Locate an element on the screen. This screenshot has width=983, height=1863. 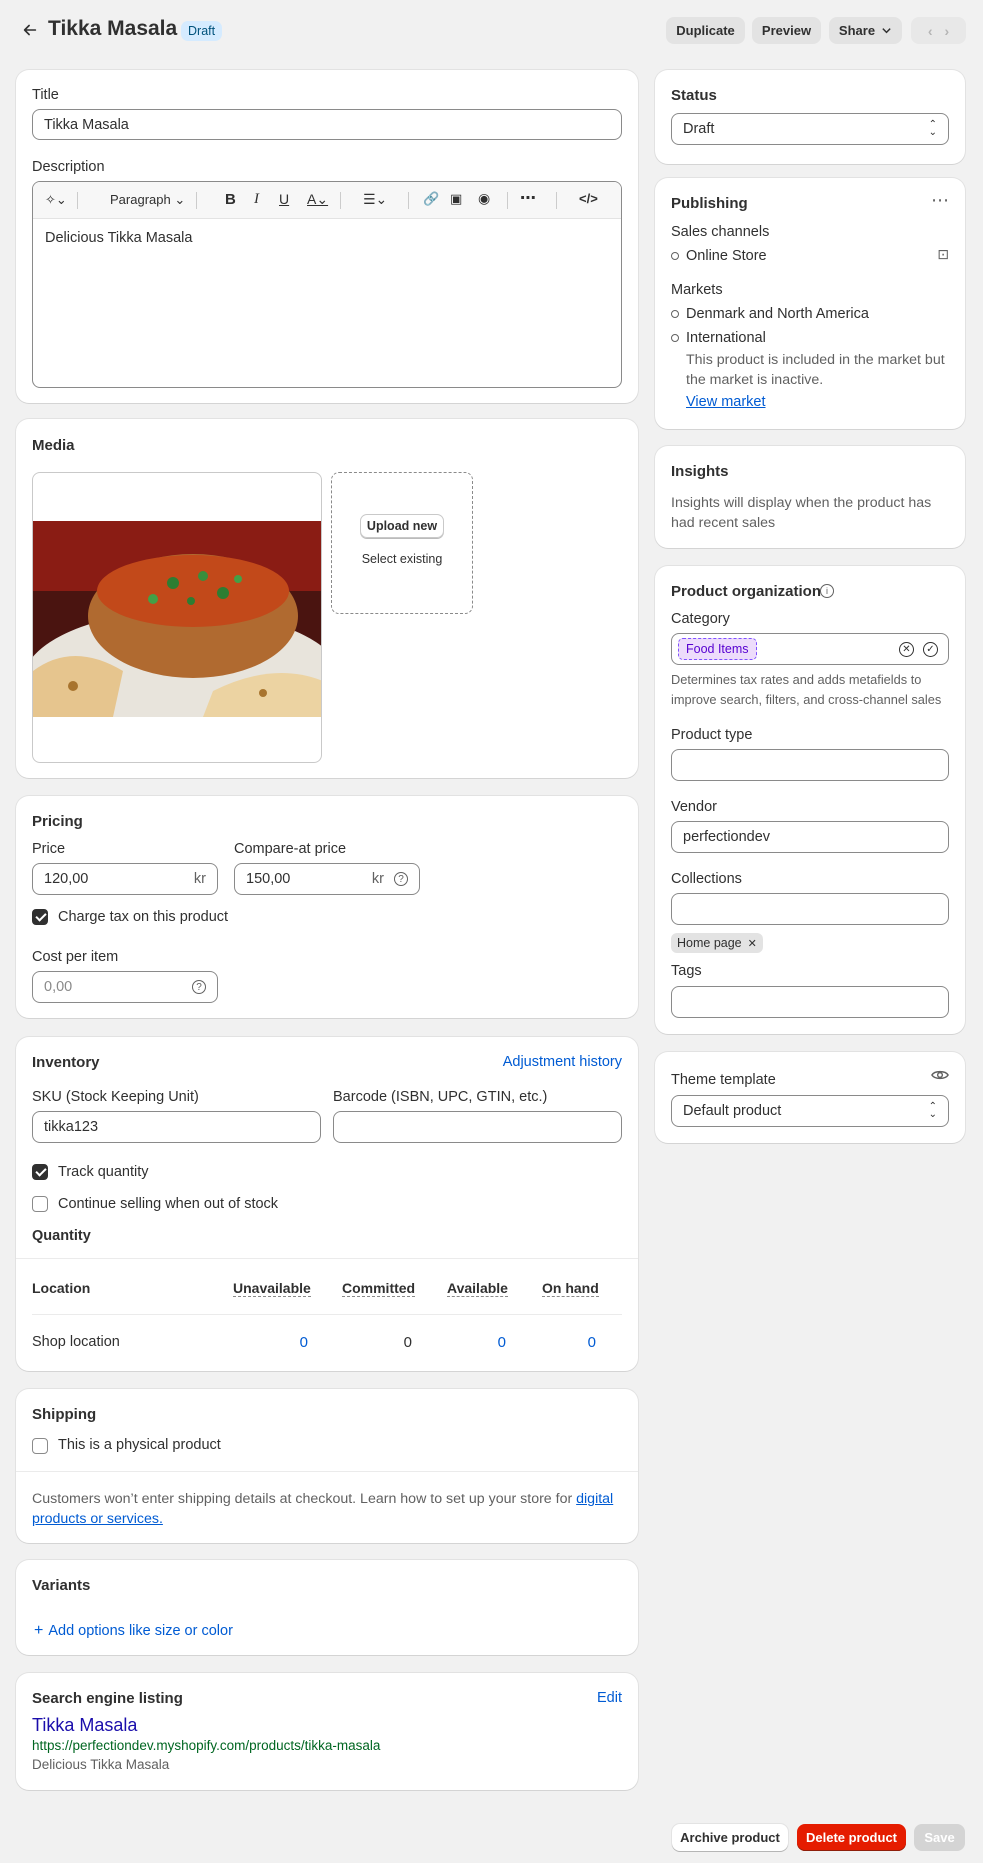
previous-product-icon: ‹ is located at coordinates (930, 31).